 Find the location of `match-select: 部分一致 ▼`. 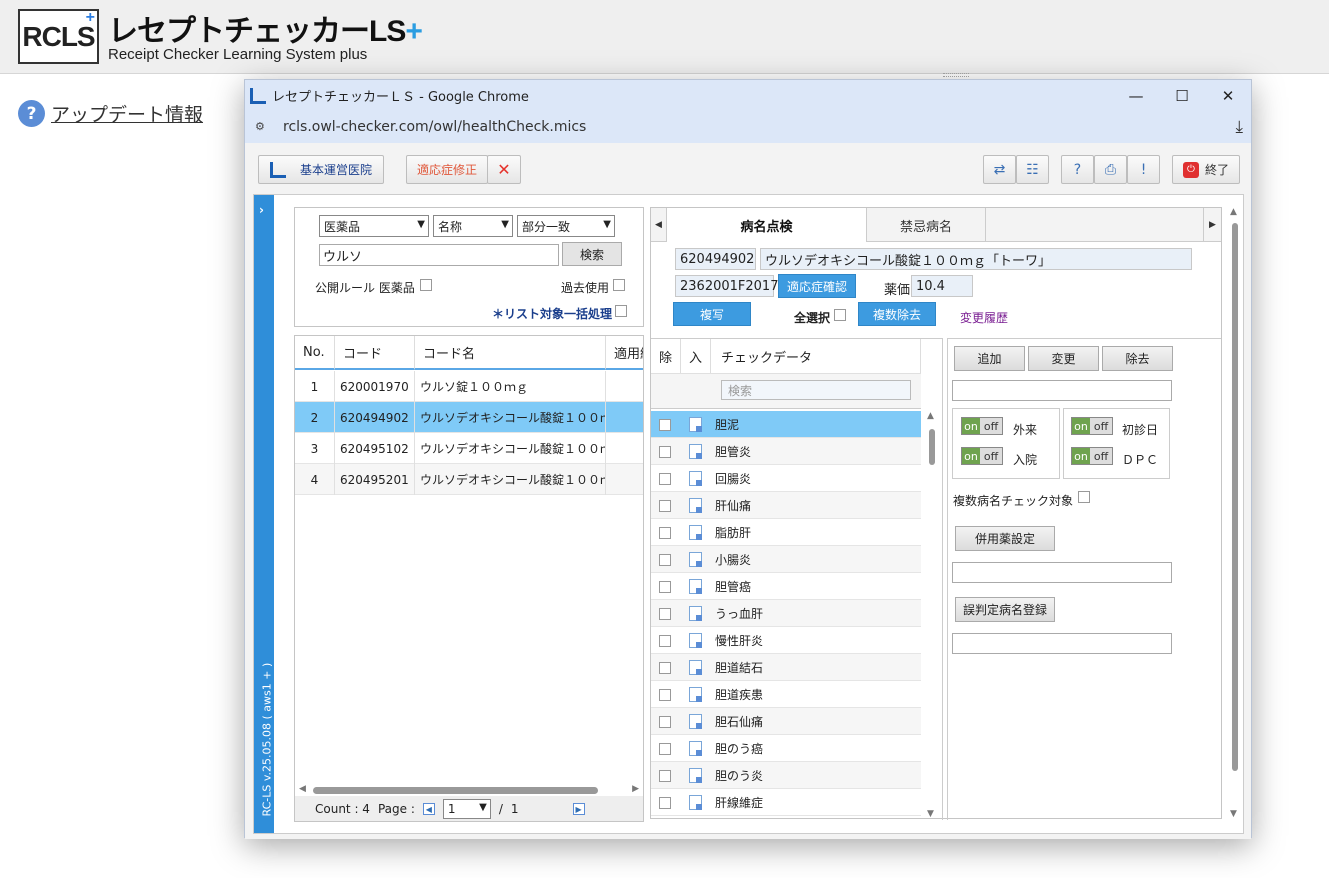

match-select: 部分一致 ▼ is located at coordinates (566, 226).